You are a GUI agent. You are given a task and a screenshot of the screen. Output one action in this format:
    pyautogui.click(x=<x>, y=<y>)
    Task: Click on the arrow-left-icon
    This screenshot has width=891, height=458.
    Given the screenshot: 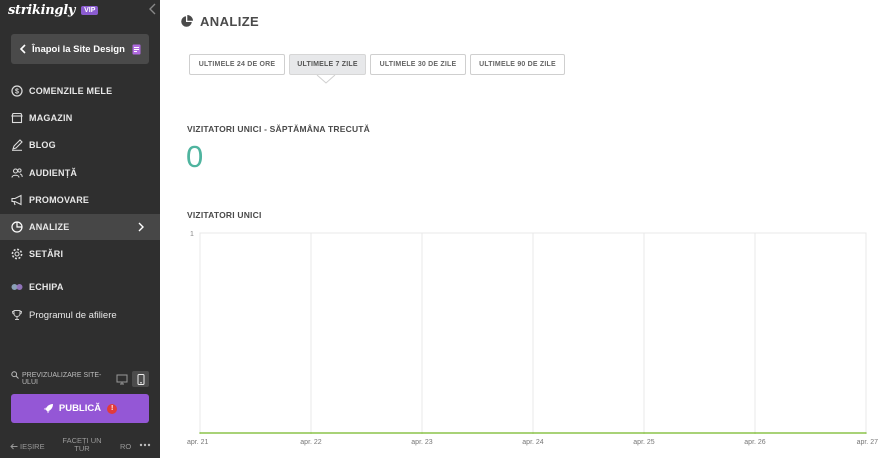 What is the action you would take?
    pyautogui.click(x=14, y=446)
    